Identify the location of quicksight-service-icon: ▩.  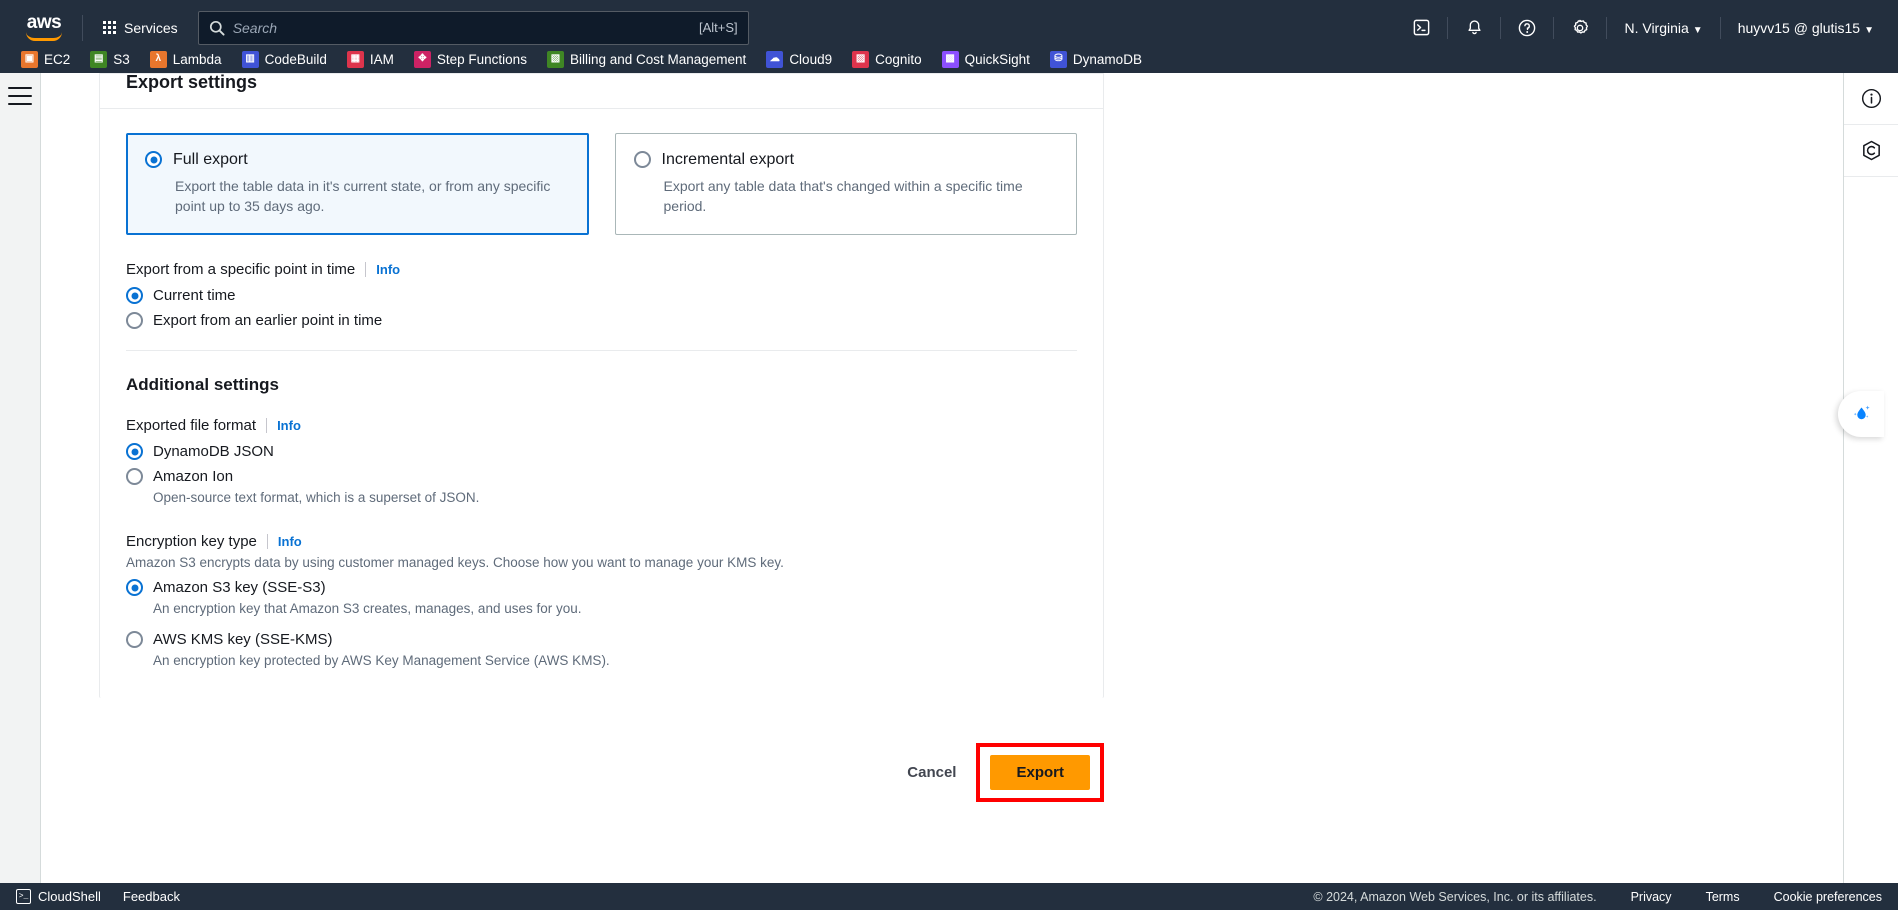
(950, 59).